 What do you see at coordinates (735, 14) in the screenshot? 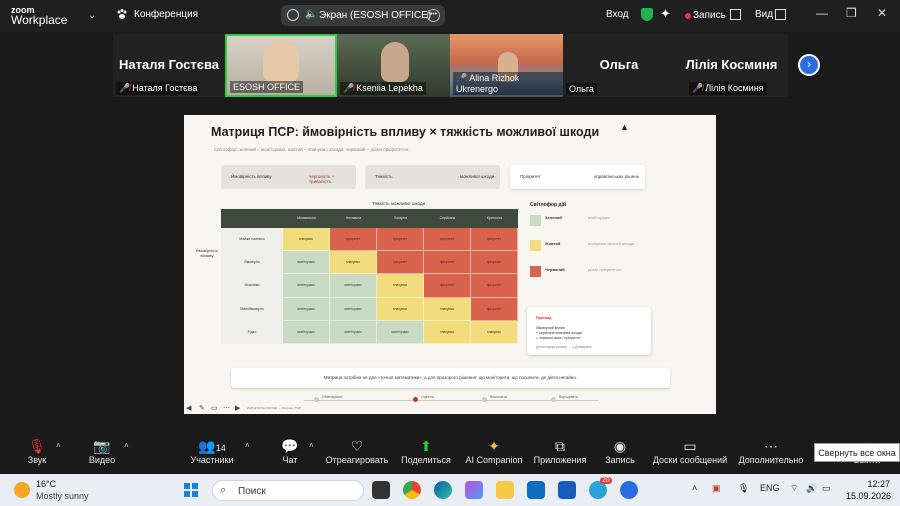
I see `gallery-grid-icon` at bounding box center [735, 14].